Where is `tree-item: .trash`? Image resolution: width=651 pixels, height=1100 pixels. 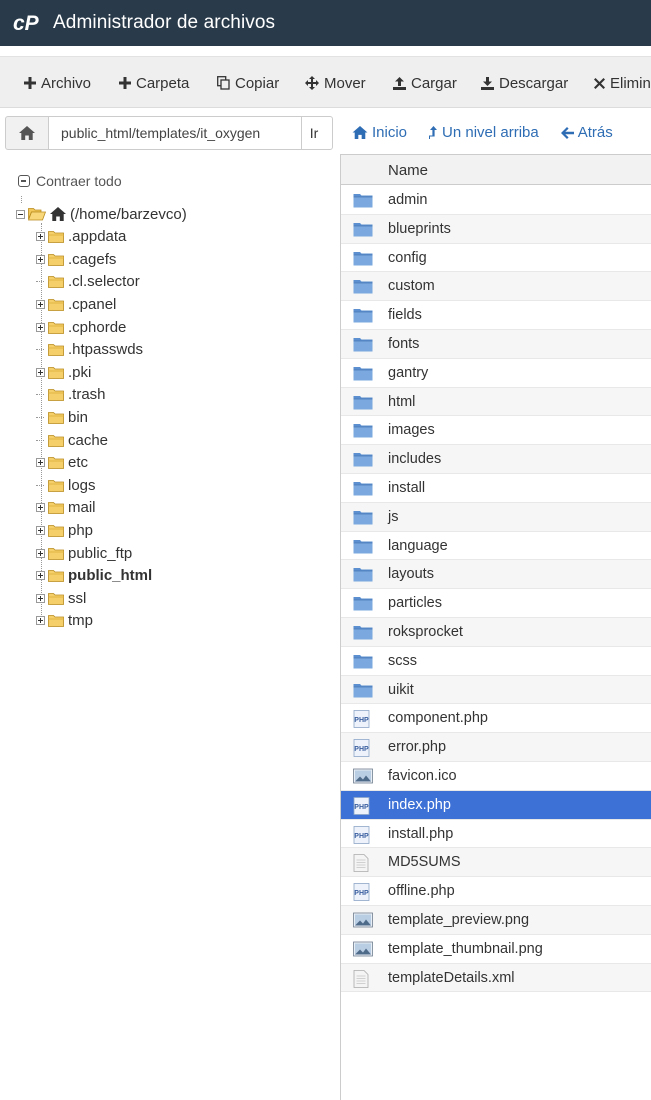
tree-item: .trash is located at coordinates (71, 395).